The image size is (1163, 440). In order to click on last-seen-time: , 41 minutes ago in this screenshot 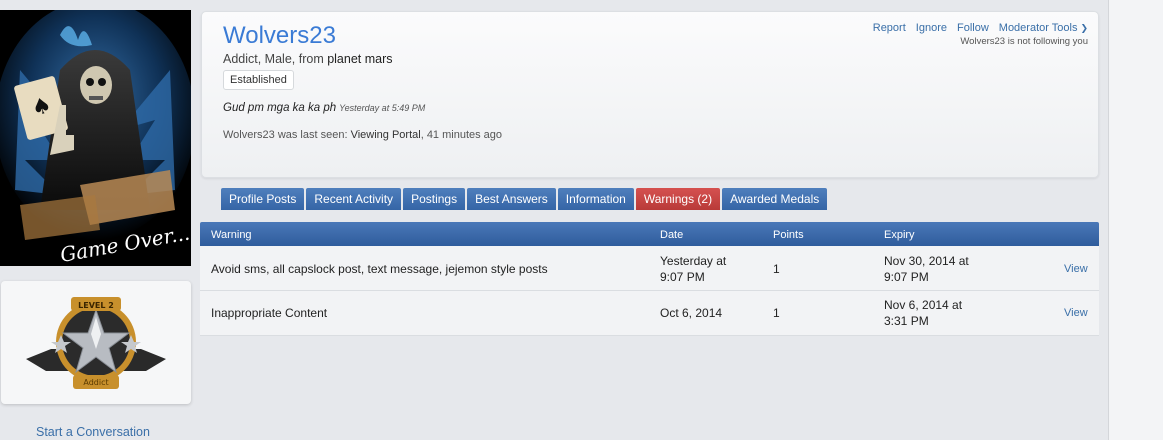, I will do `click(461, 135)`.